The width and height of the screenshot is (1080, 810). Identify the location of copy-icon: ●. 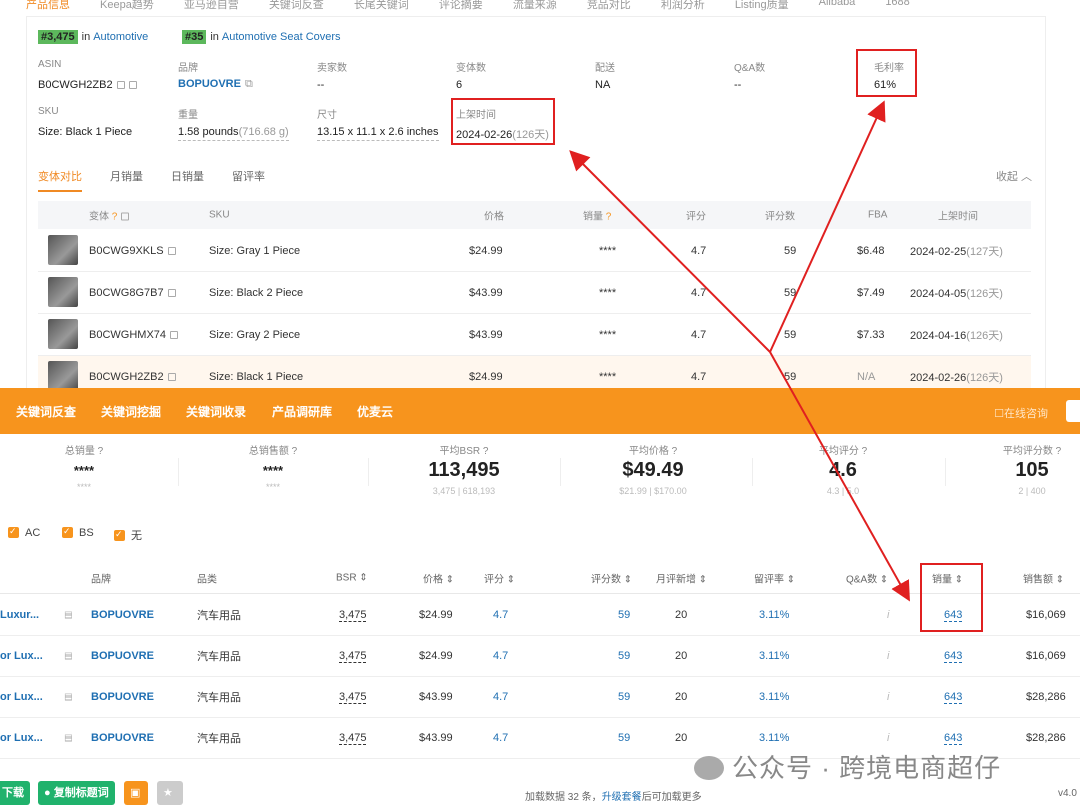
(49, 793).